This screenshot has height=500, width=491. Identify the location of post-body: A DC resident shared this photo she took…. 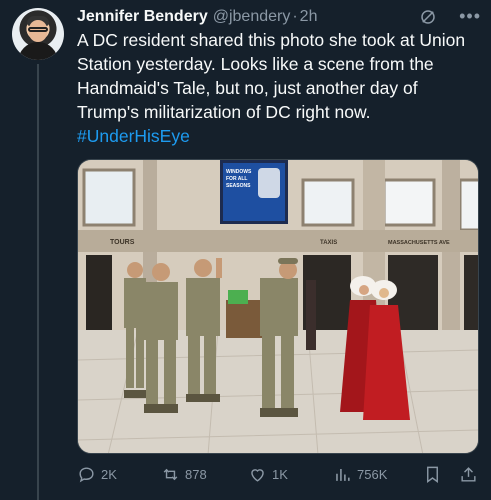
(271, 76).